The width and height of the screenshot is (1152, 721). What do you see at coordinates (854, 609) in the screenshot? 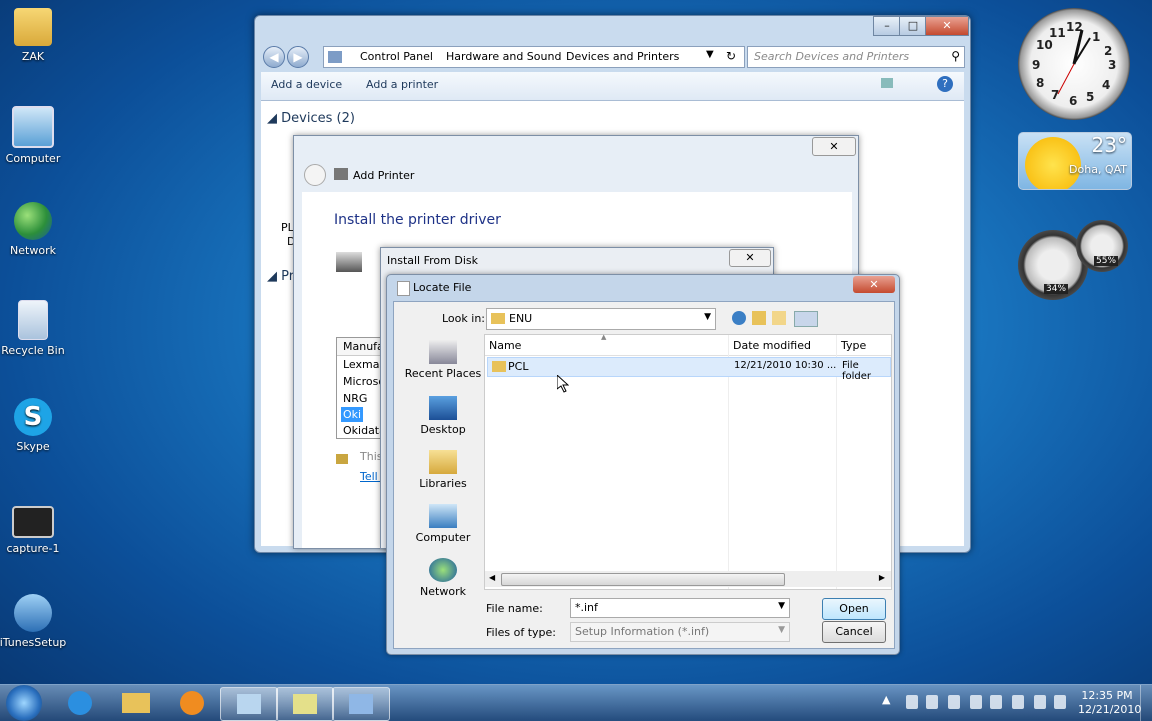
I see `open-button: Open` at bounding box center [854, 609].